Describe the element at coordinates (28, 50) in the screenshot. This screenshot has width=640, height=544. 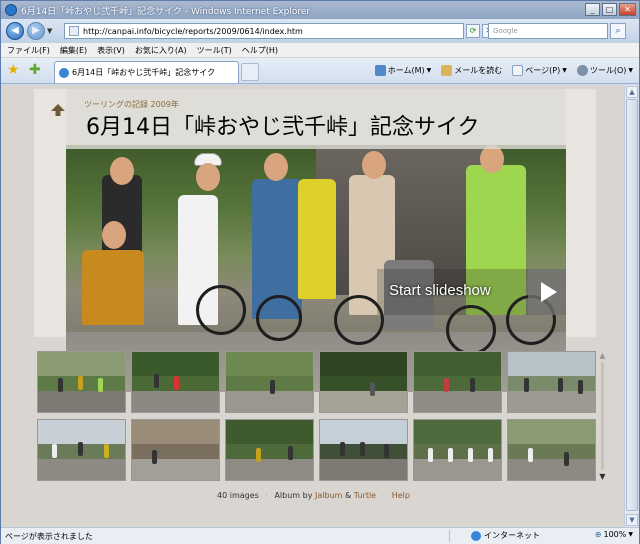
I see `menu-file: ファイル(F)` at that location.